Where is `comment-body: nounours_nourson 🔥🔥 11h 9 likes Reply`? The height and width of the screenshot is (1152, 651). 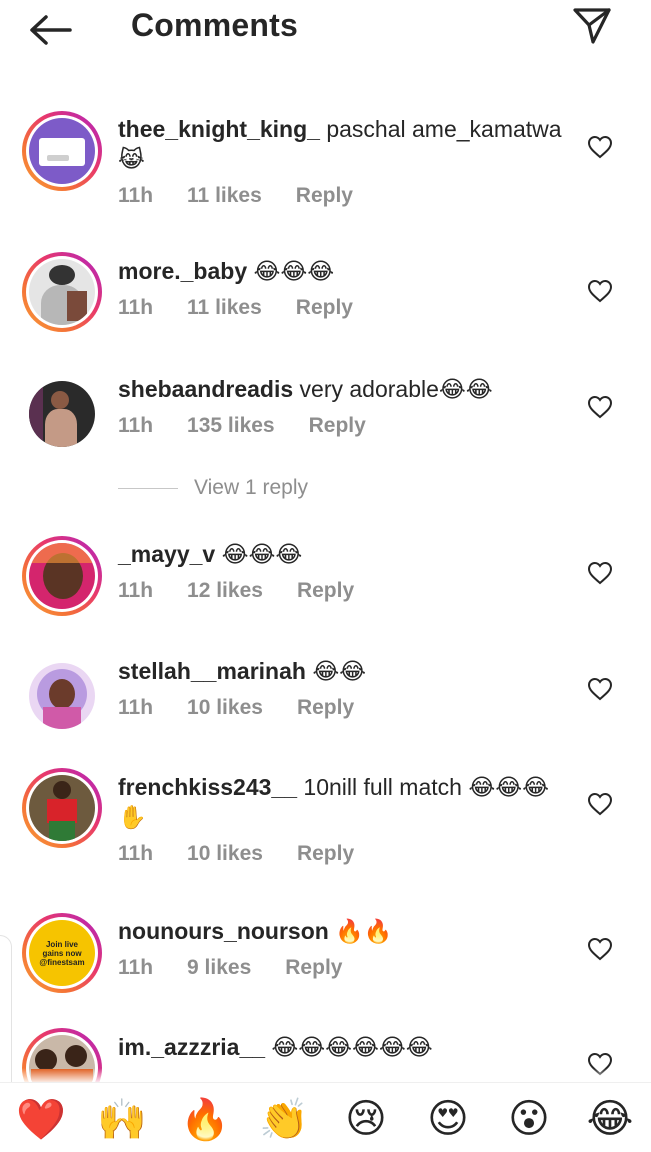 comment-body: nounours_nourson 🔥🔥 11h 9 likes Reply is located at coordinates (343, 948).